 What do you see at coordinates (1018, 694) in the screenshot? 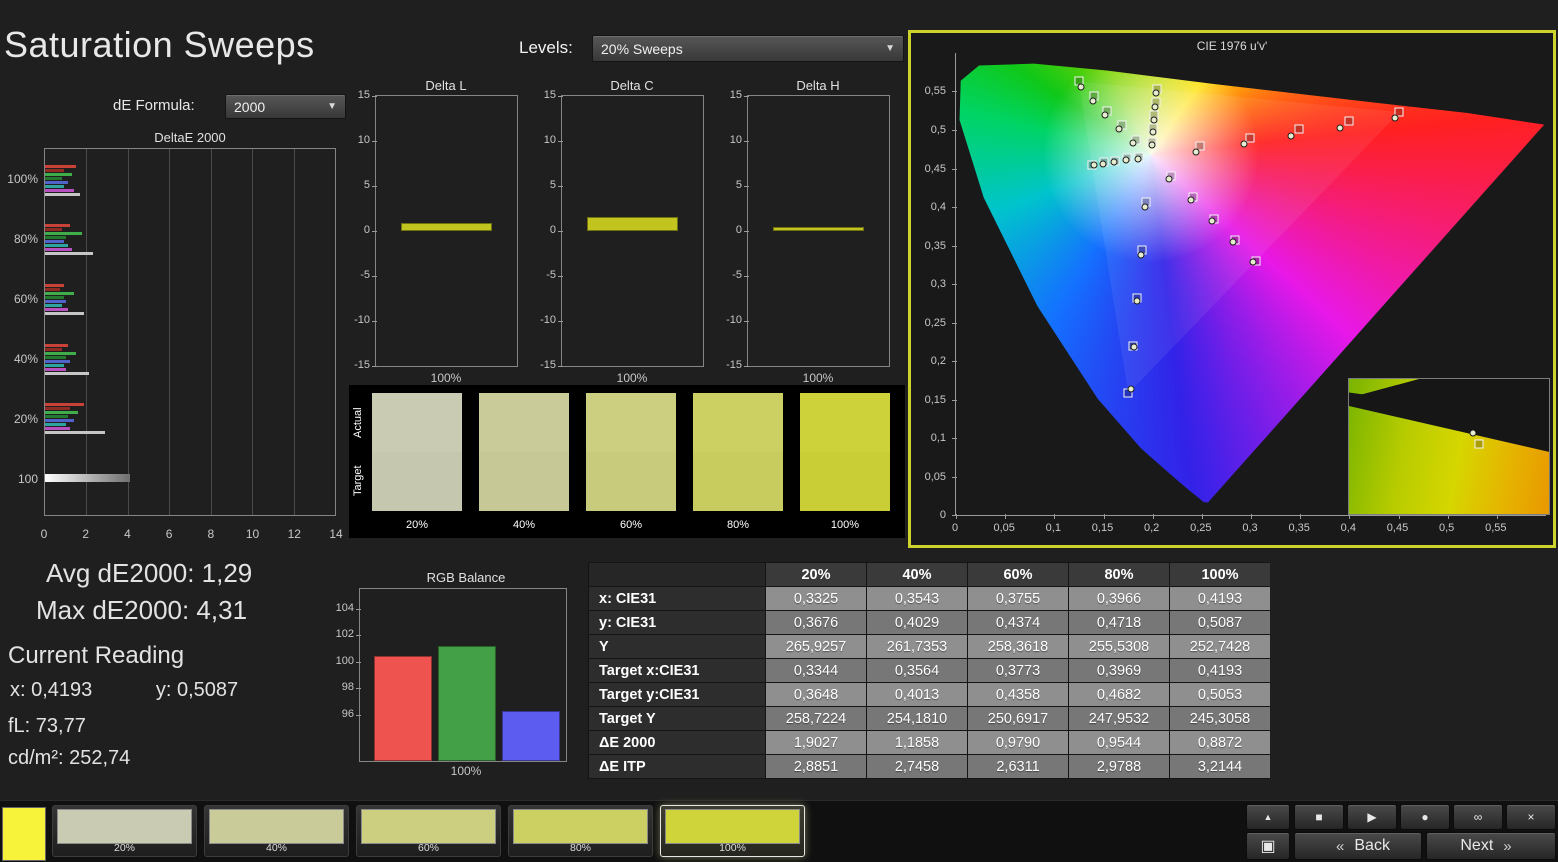
I see `table-cell: 0,4358` at bounding box center [1018, 694].